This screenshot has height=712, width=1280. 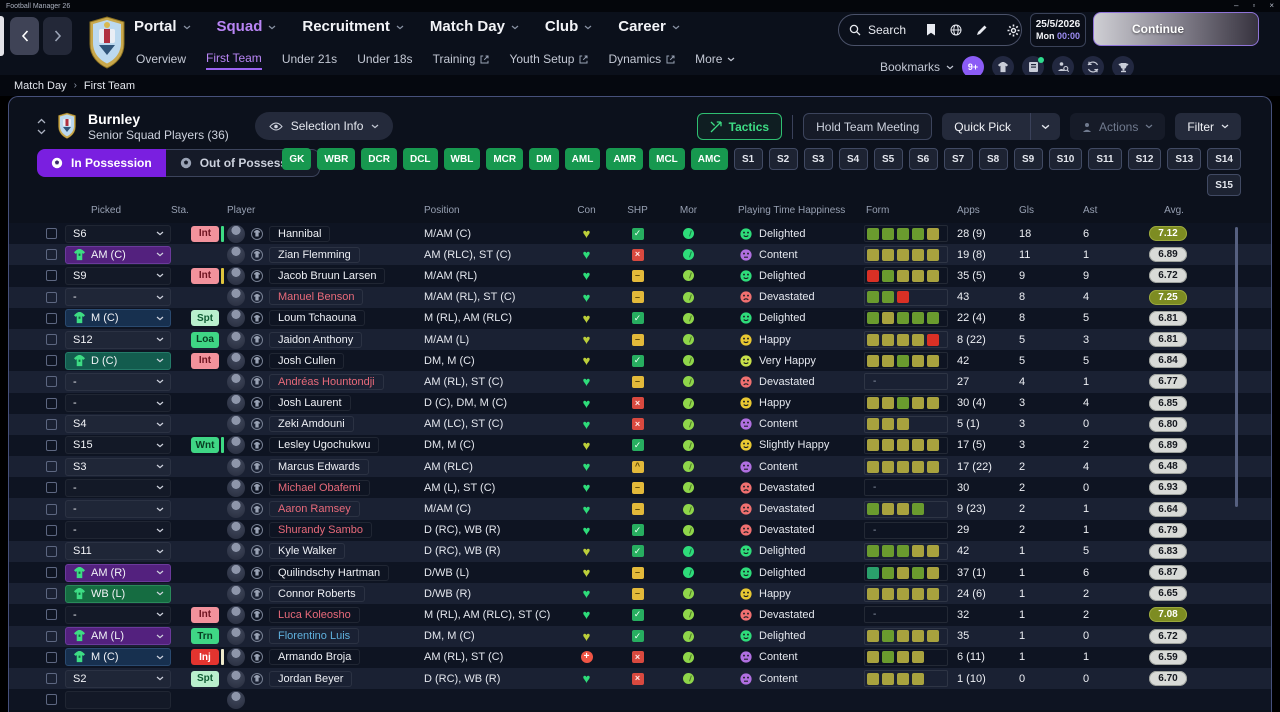 I want to click on menu-career: Career, so click(x=649, y=26).